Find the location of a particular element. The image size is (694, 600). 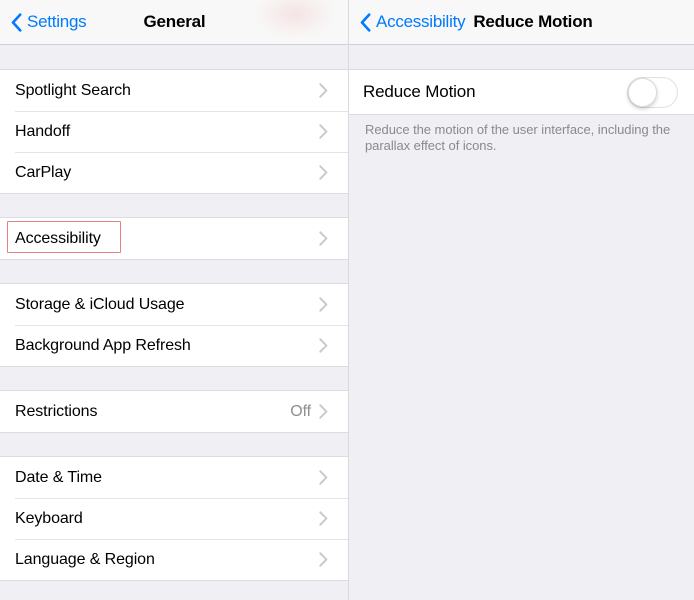

settings-row: Date & Time is located at coordinates (174, 477).